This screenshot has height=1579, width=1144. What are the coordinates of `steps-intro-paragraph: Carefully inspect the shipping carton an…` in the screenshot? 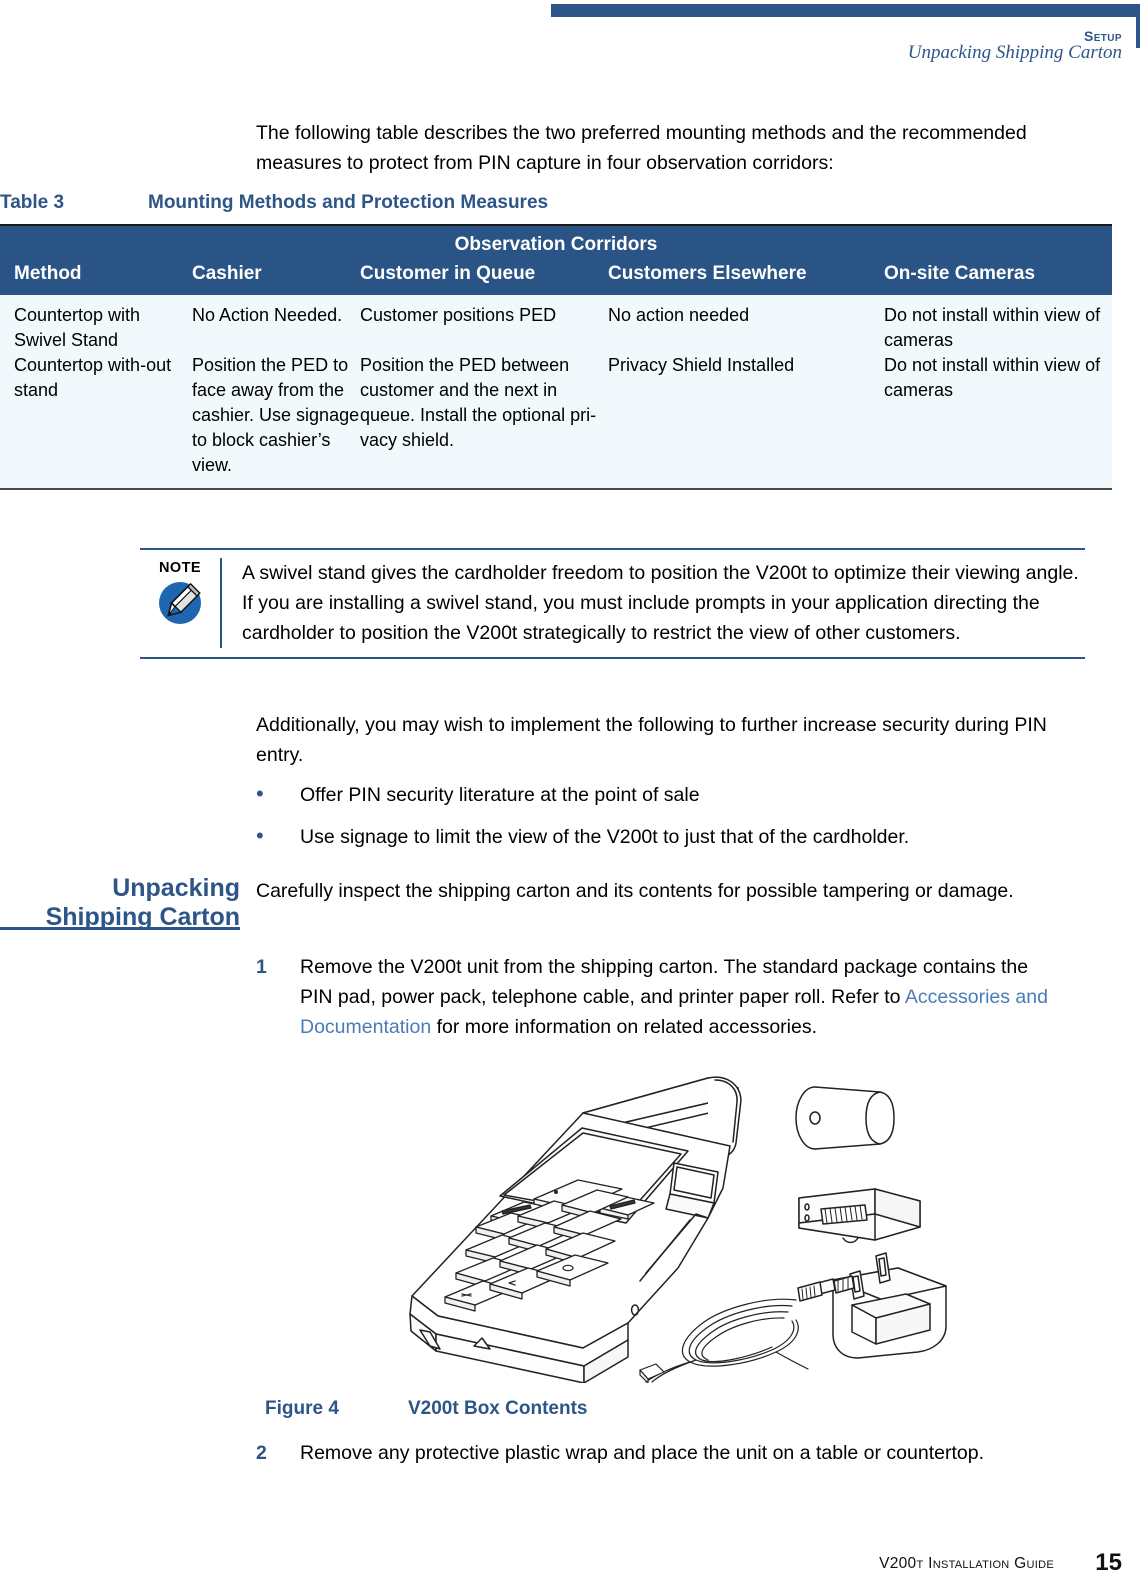 It's located at (635, 891).